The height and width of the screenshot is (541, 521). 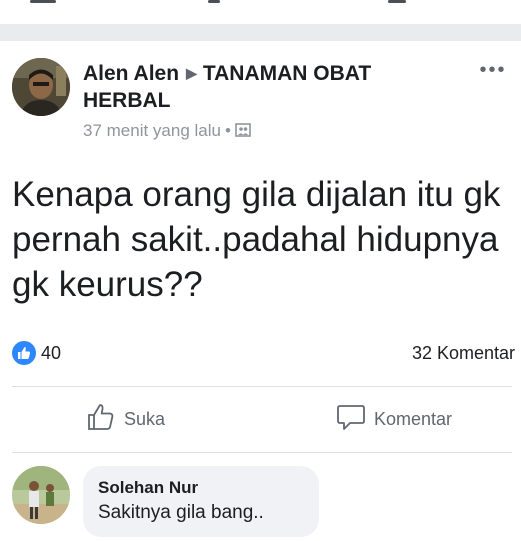 I want to click on author-name: Alen Alen, so click(x=131, y=73).